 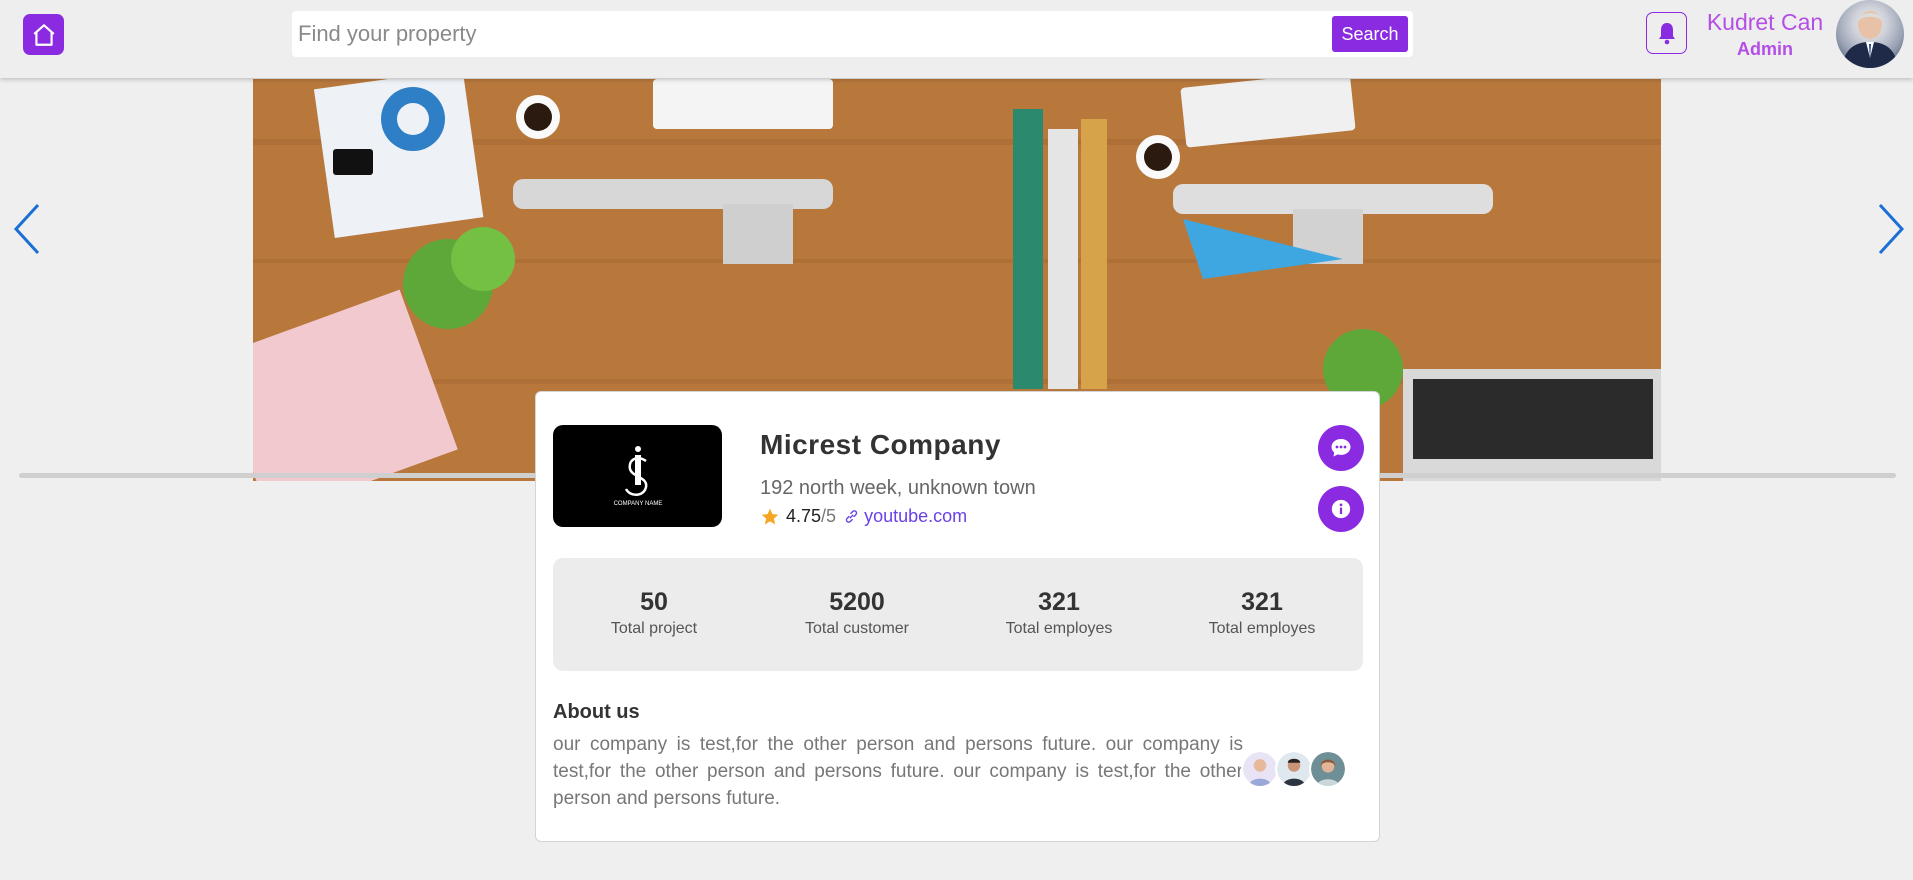 I want to click on stat-item: 5200 Total customer, so click(x=857, y=613).